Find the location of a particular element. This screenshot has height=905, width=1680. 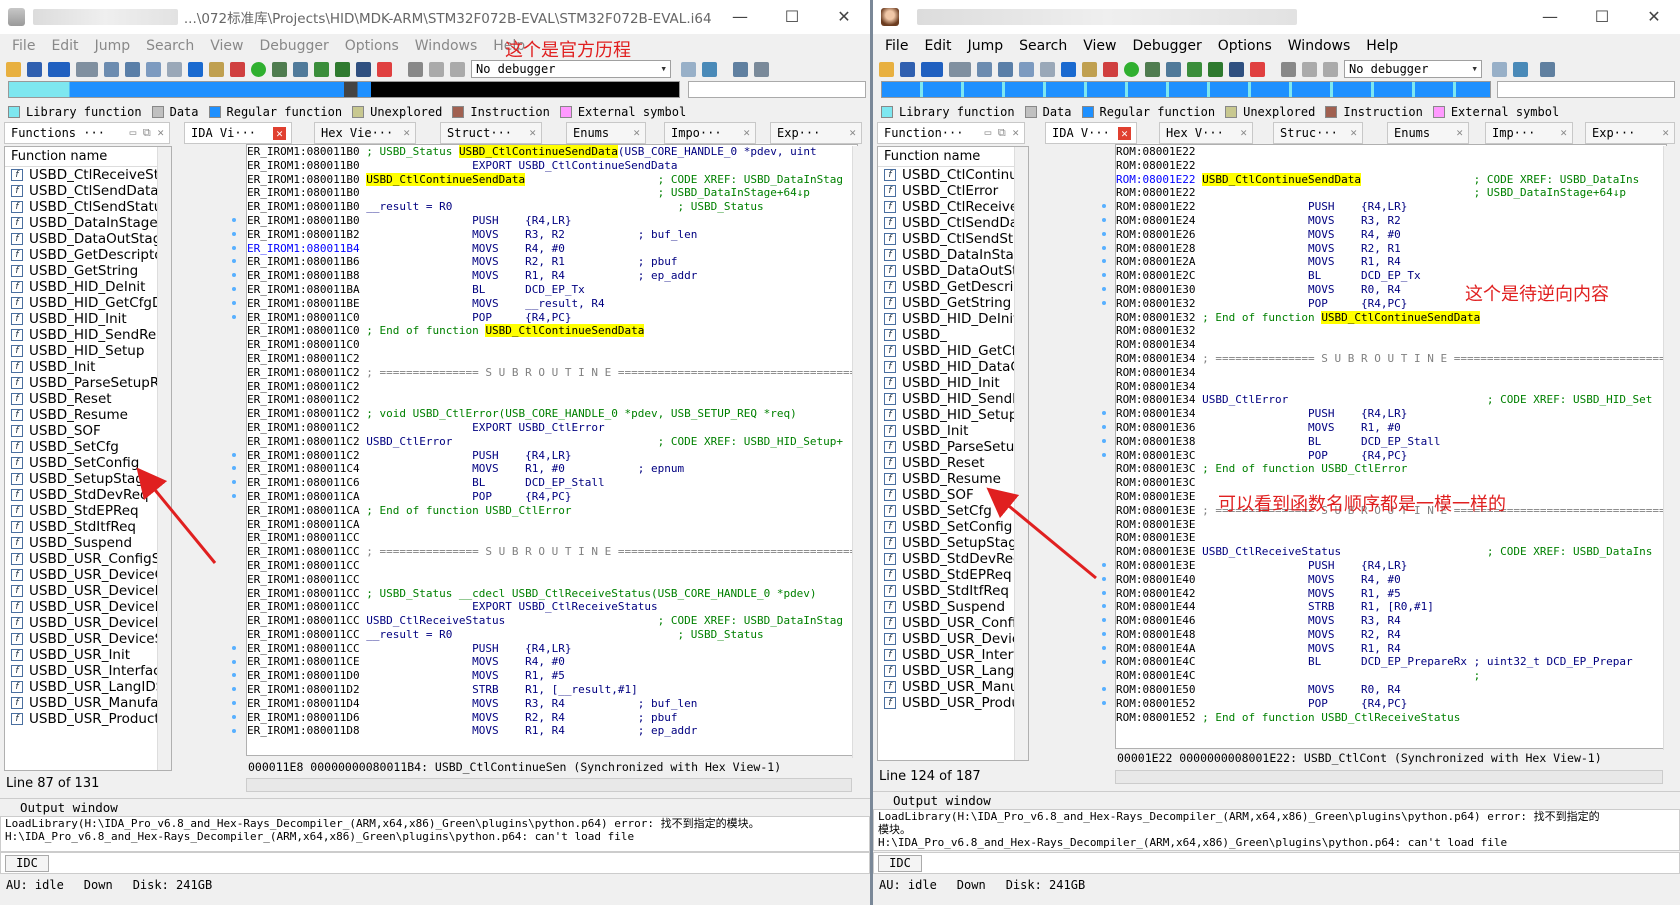

function-list-item: f USBD_USR_DeviceR is located at coordinates (88, 623).